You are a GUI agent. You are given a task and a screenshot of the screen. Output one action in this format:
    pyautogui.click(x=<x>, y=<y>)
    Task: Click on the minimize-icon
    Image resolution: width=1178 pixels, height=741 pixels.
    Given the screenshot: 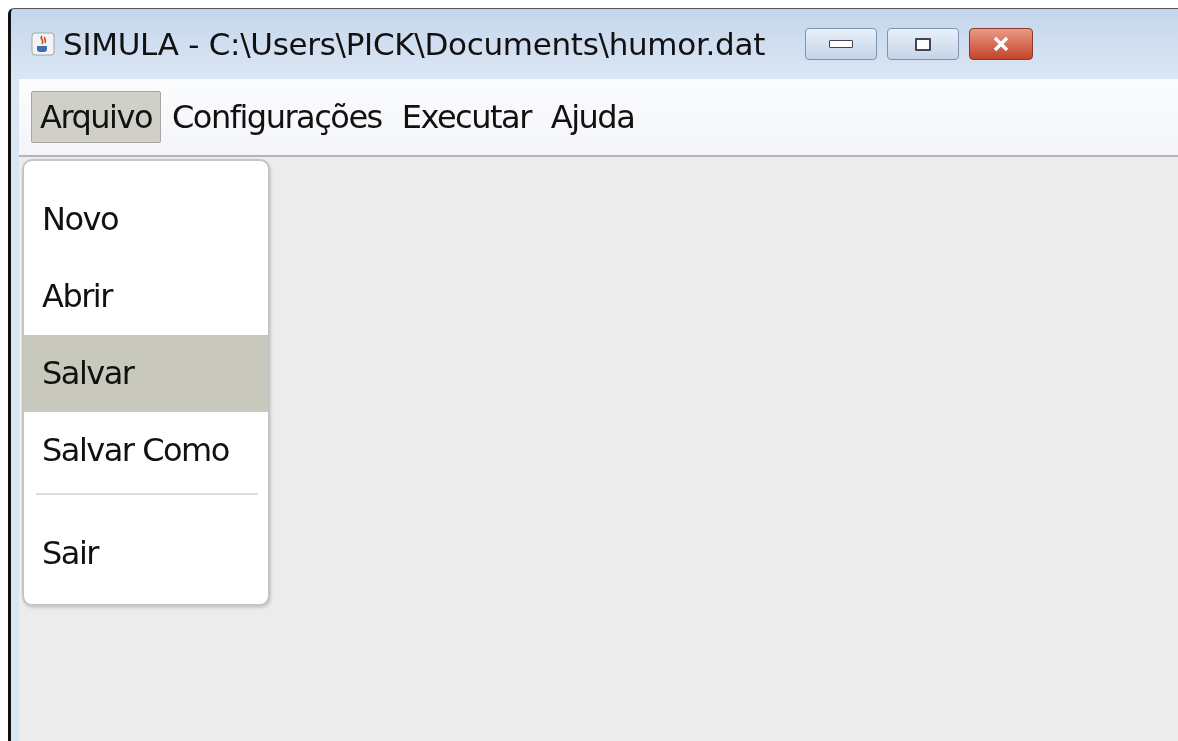 What is the action you would take?
    pyautogui.click(x=841, y=44)
    